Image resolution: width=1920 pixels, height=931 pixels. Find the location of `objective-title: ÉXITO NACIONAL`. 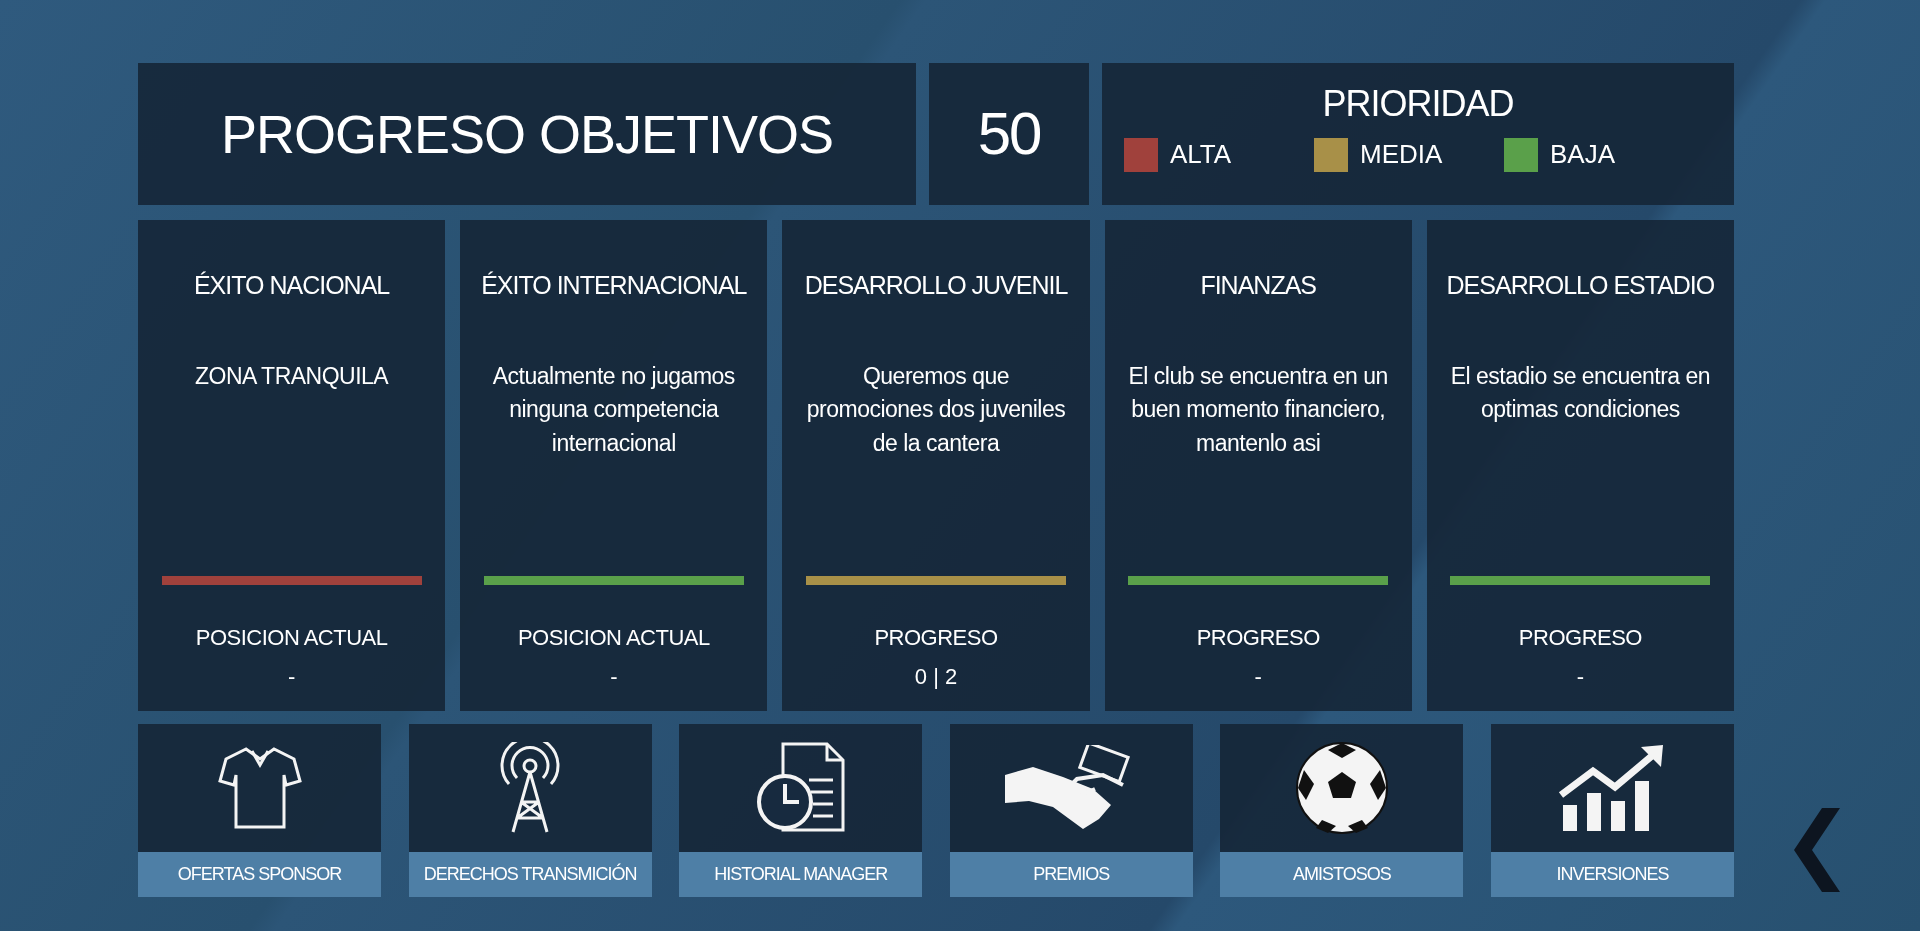

objective-title: ÉXITO NACIONAL is located at coordinates (291, 285).